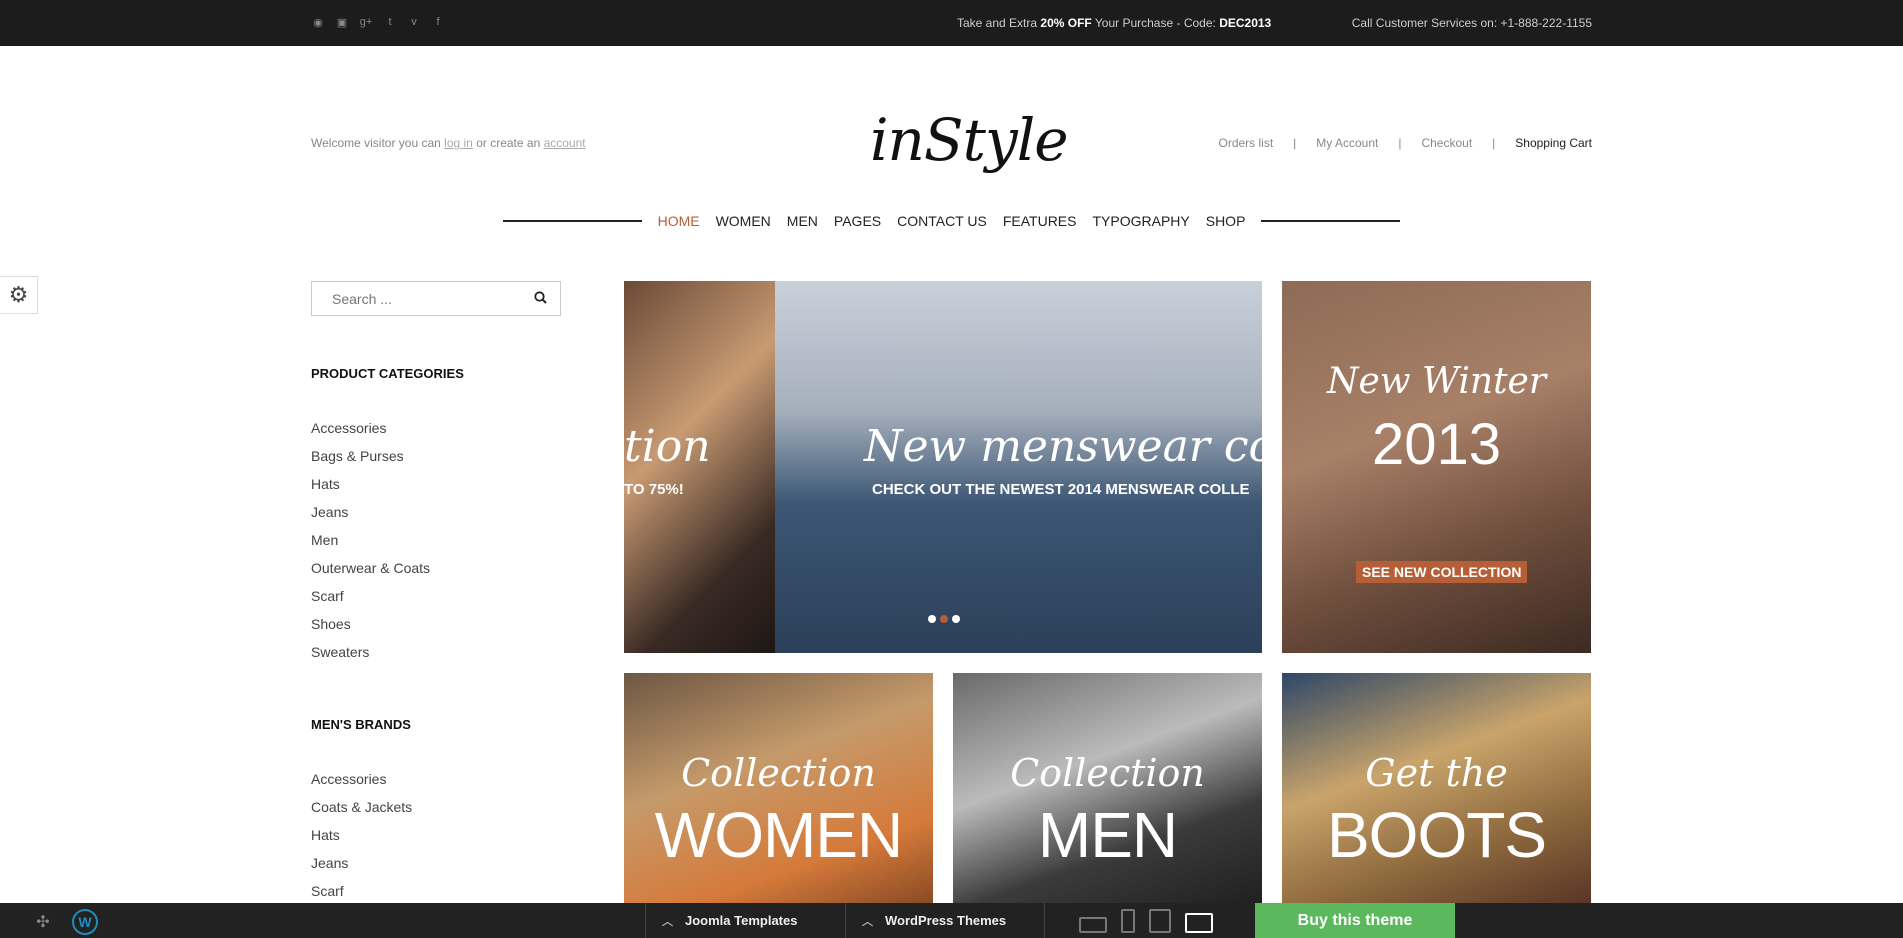  What do you see at coordinates (1040, 221) in the screenshot?
I see `nav-item-features: FEATURES` at bounding box center [1040, 221].